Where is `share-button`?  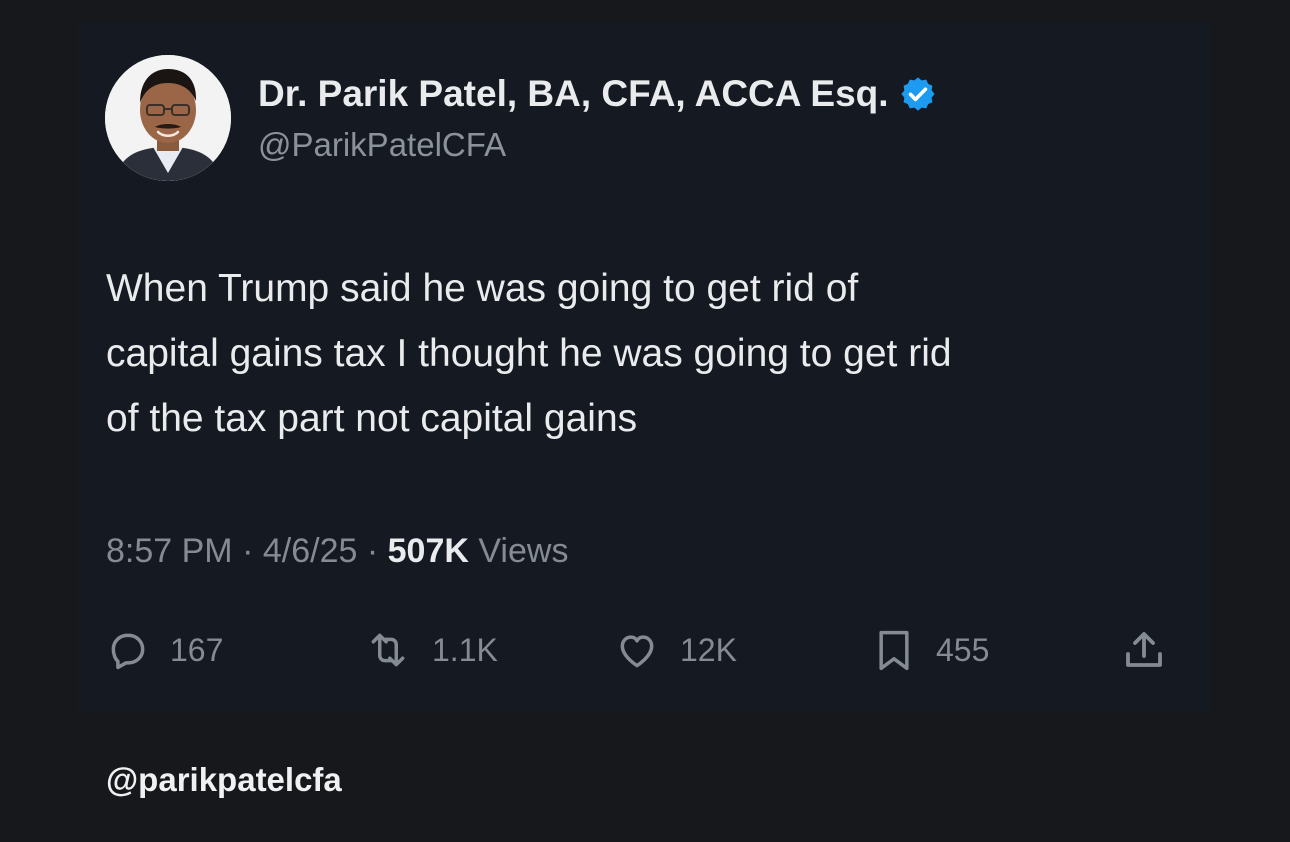
share-button is located at coordinates (1154, 650).